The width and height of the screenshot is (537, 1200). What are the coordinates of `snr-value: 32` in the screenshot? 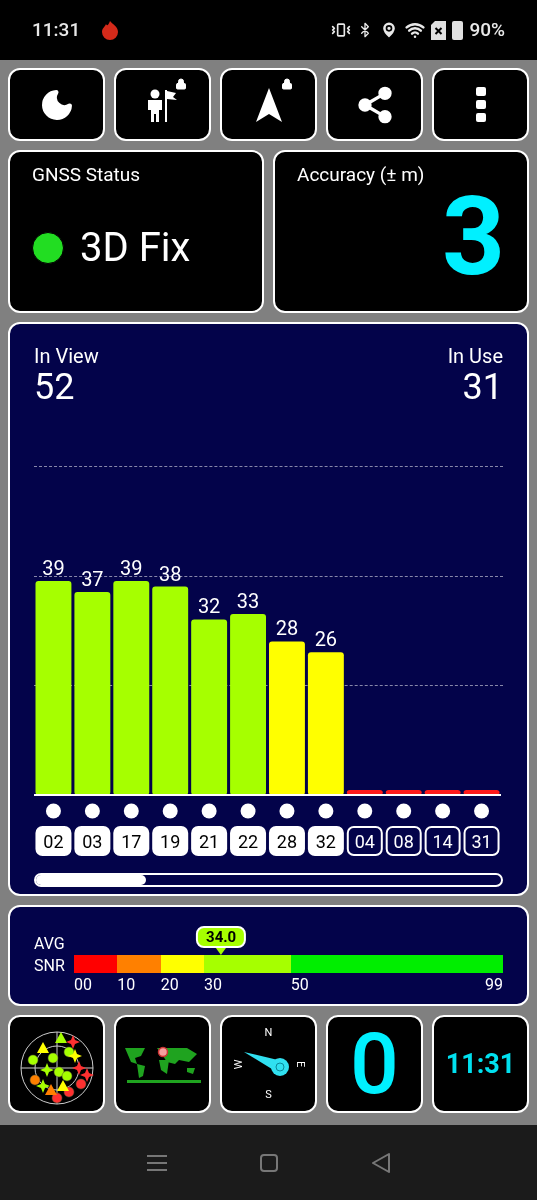 It's located at (209, 606).